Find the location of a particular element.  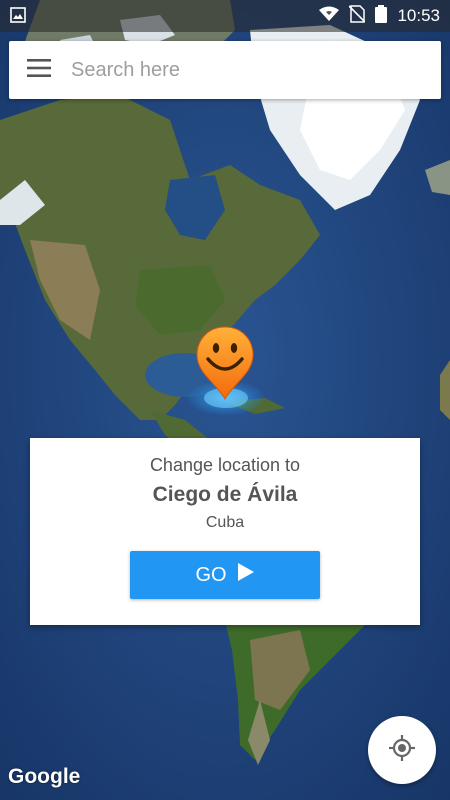

smiley-pin-icon is located at coordinates (225, 363).